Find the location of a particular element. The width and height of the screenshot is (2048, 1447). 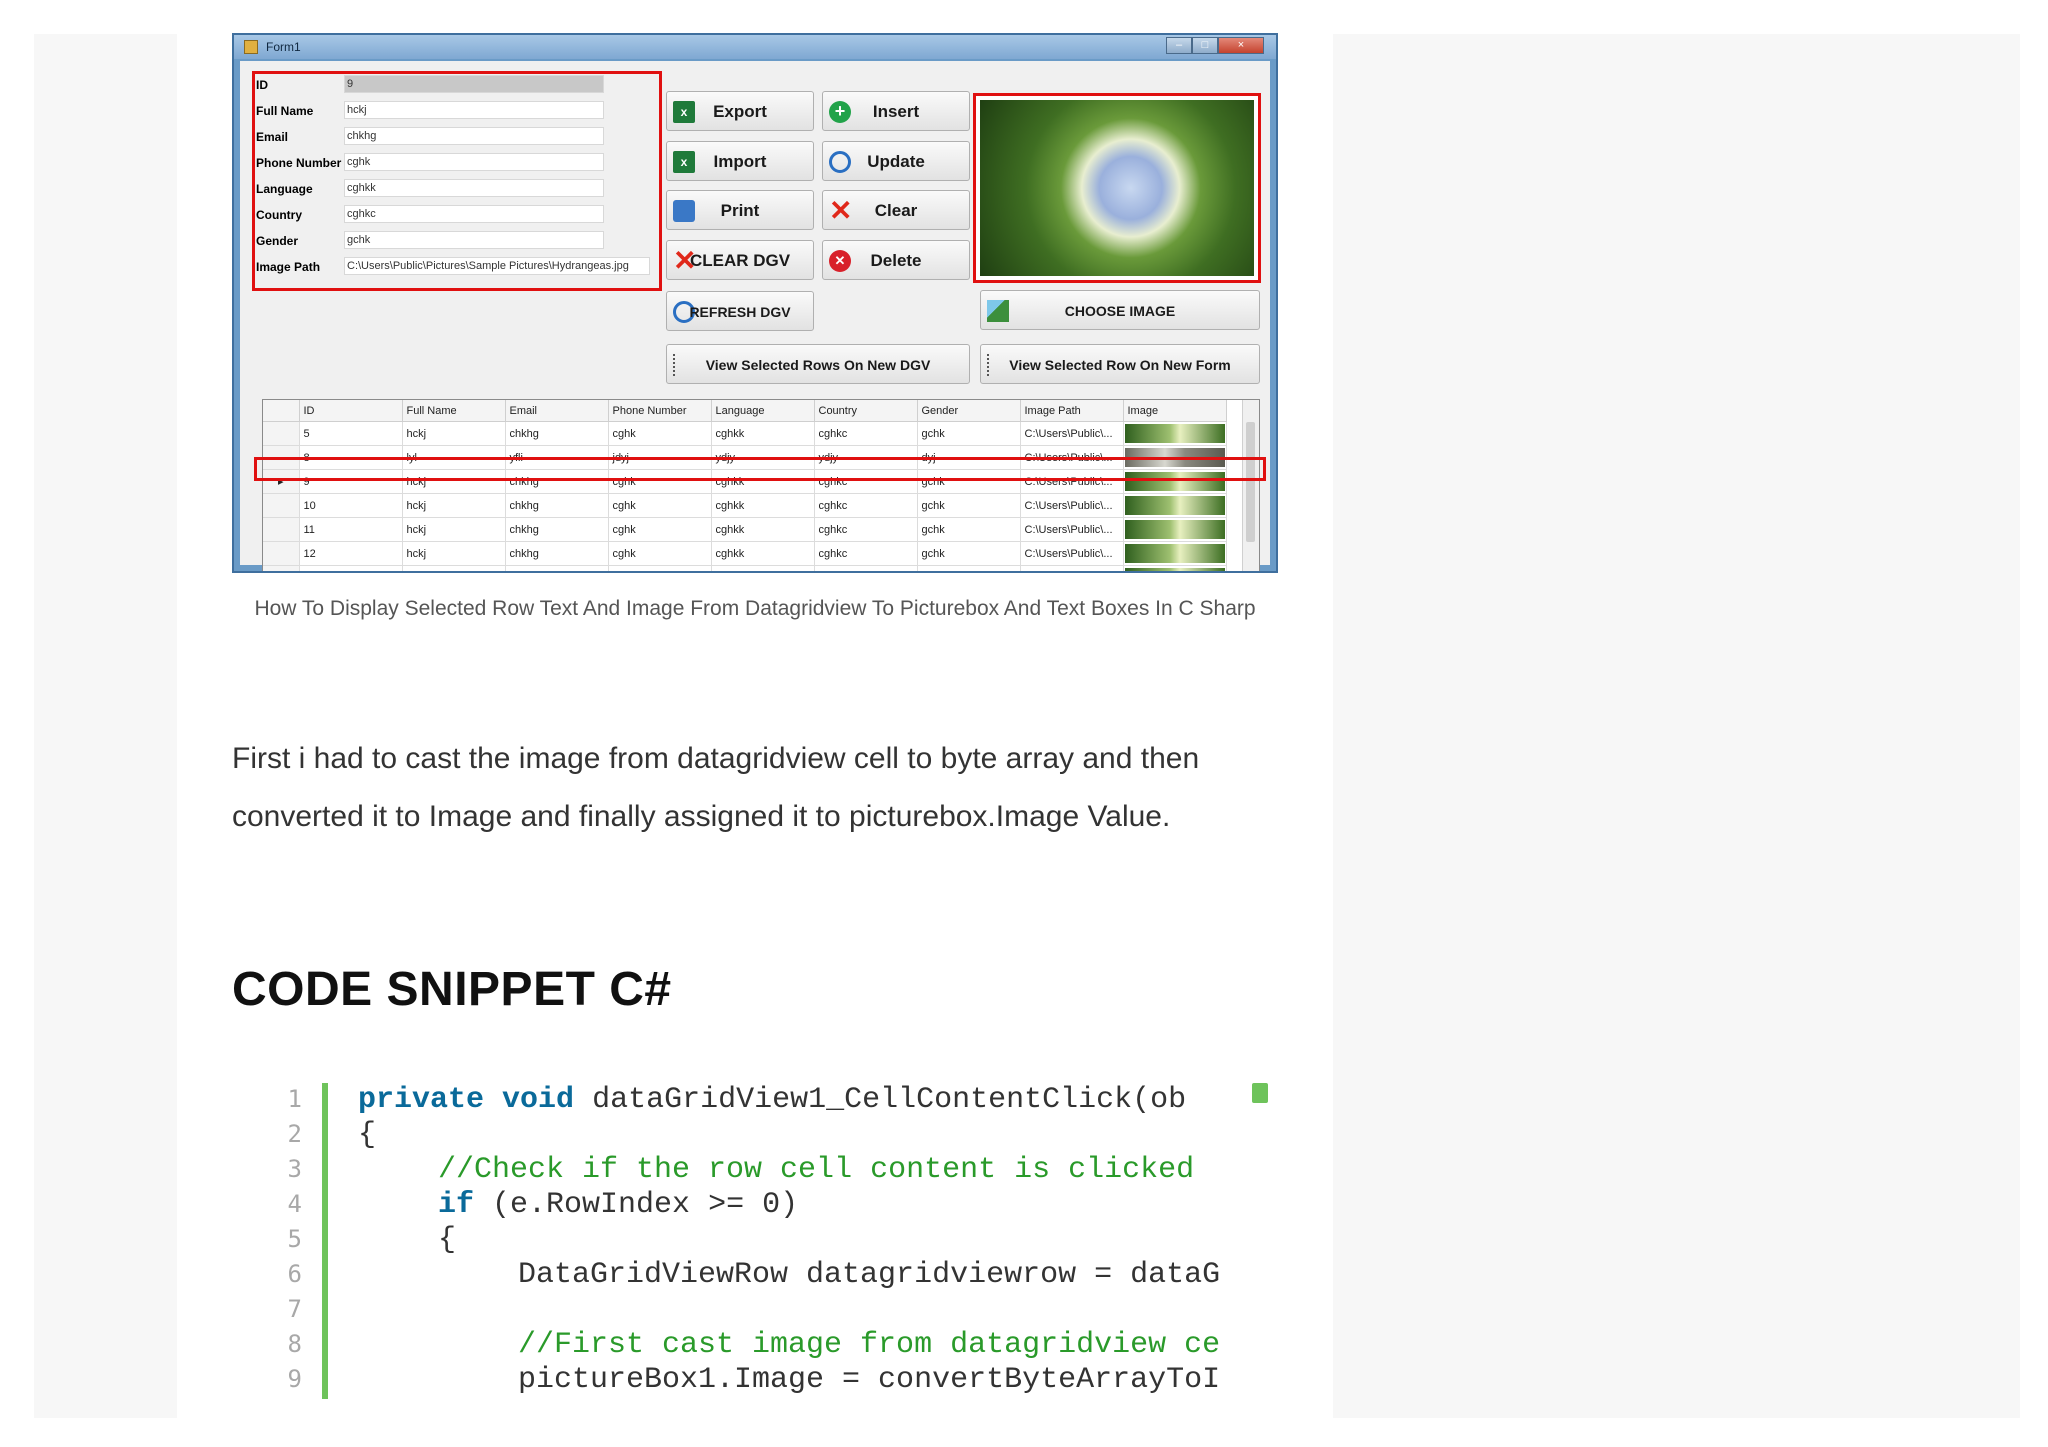

view-row-new-form-button: View Selected Row On New Form is located at coordinates (1120, 364).